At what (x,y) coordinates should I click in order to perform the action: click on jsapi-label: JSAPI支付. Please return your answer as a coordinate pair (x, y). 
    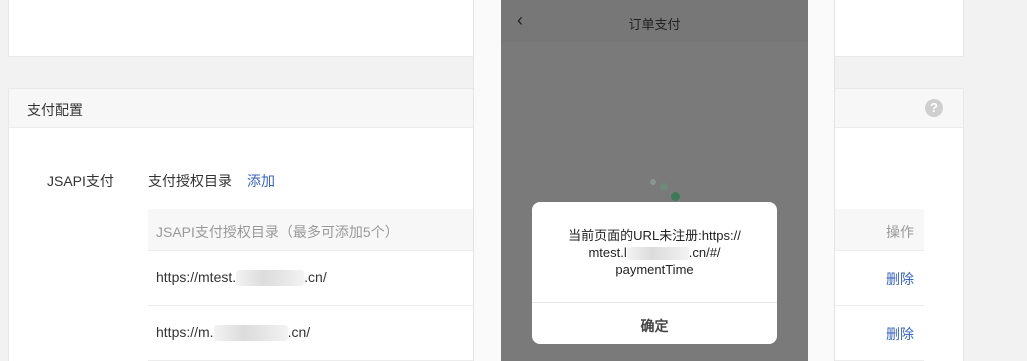
    Looking at the image, I should click on (80, 181).